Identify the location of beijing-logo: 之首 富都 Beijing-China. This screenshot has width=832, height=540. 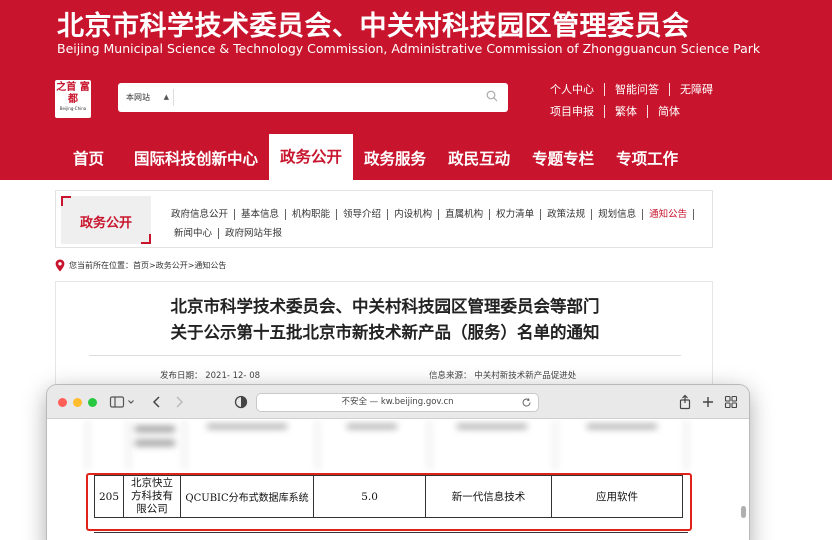
(73, 99).